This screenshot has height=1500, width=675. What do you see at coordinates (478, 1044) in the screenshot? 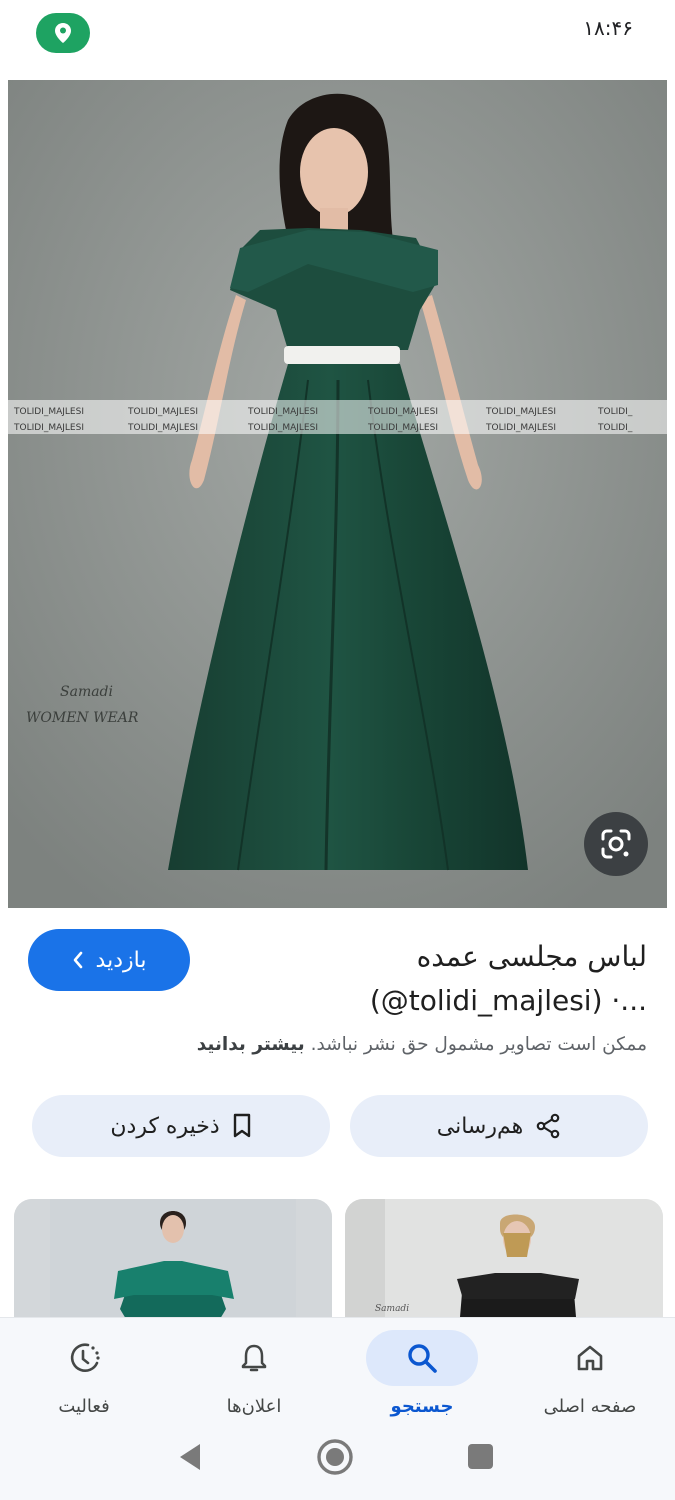
I see `copyright-text: ممکن است تصاویر مشمول حق نشر نباشد.` at bounding box center [478, 1044].